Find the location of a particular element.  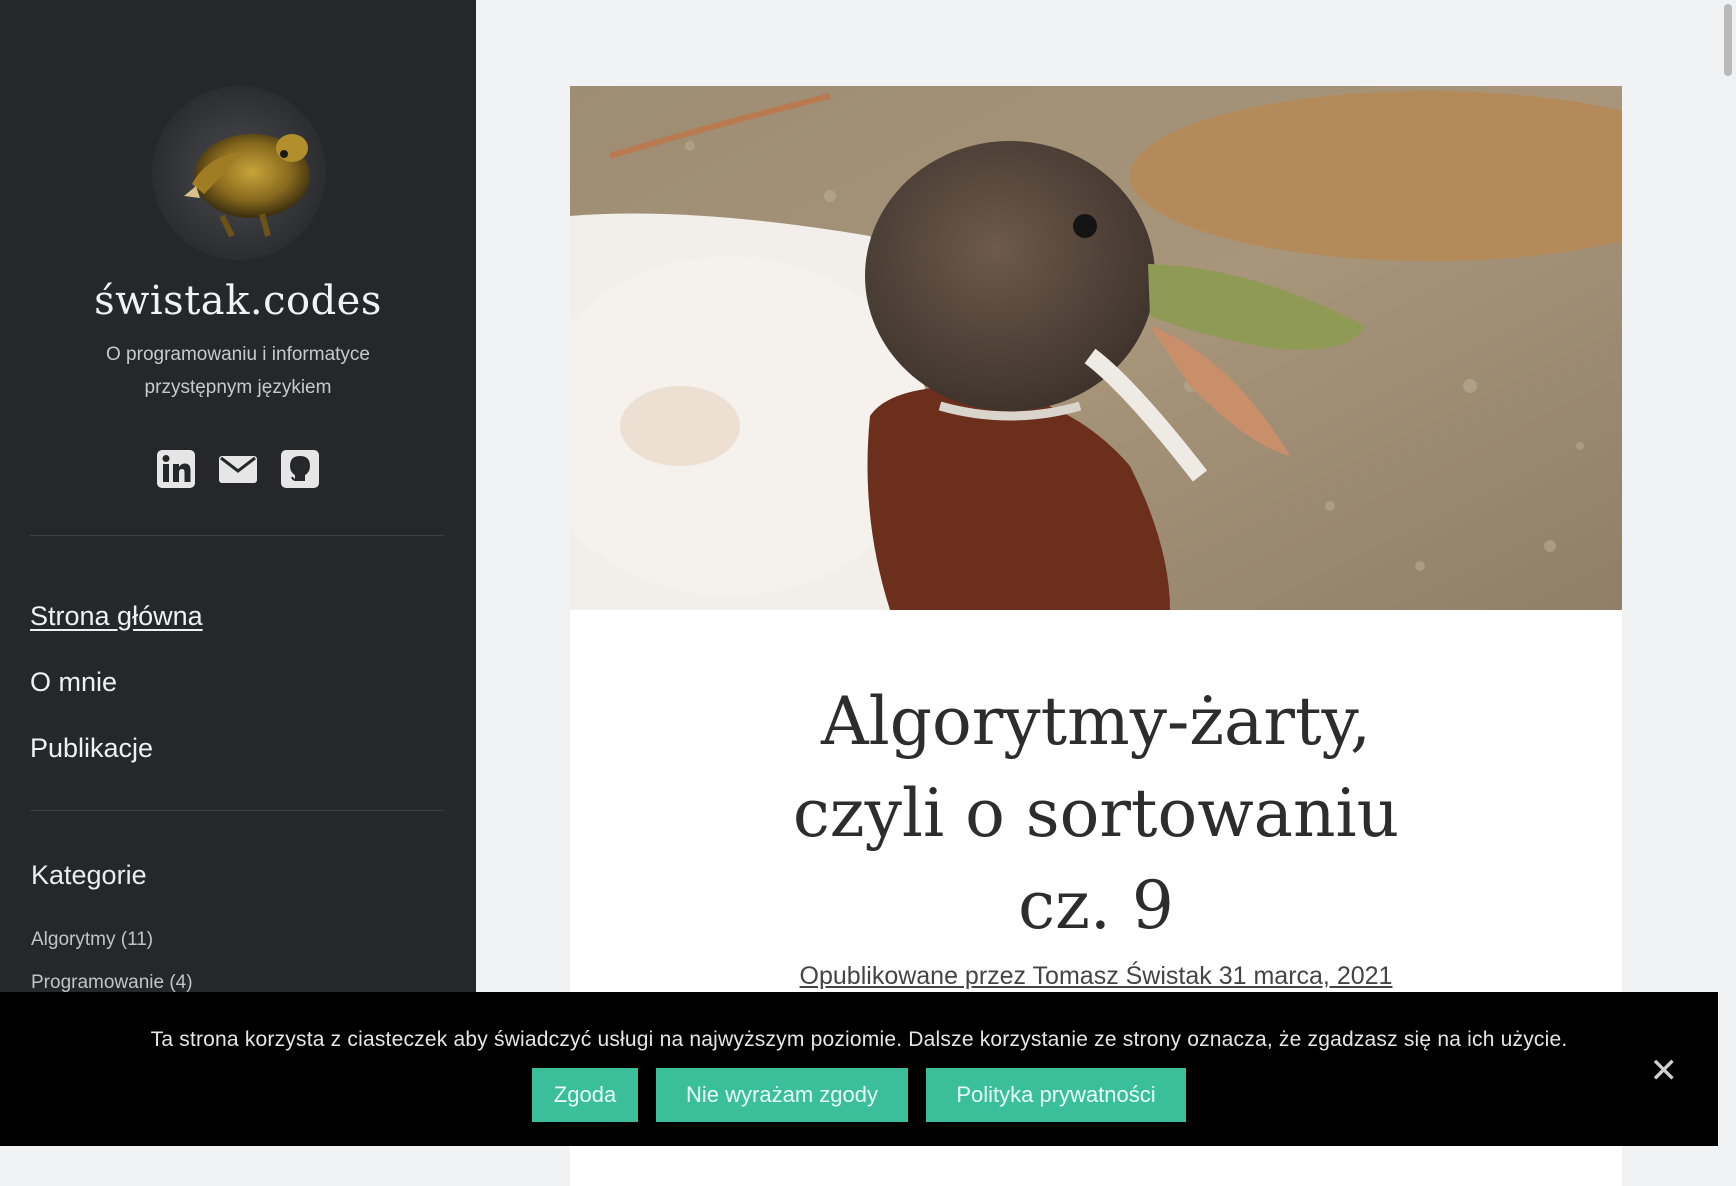

envelope-icon is located at coordinates (238, 469).